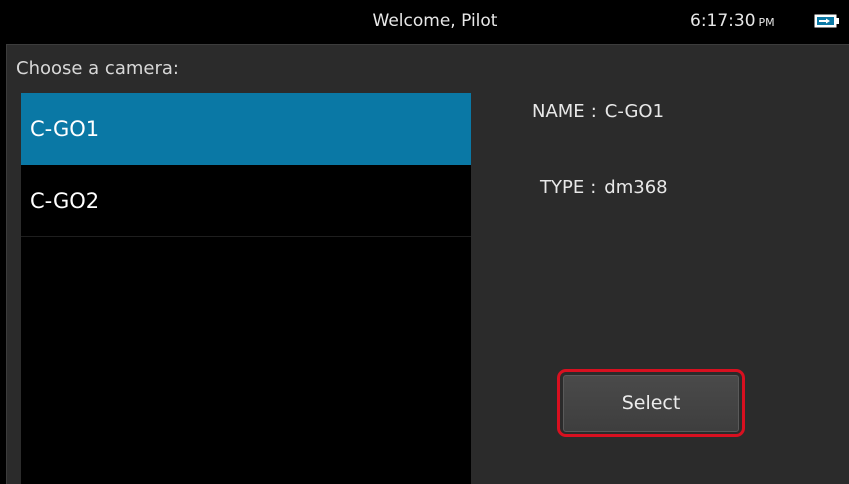 Image resolution: width=849 pixels, height=484 pixels. Describe the element at coordinates (598, 111) in the screenshot. I see `detail-name: NAME: C-GO1` at that location.